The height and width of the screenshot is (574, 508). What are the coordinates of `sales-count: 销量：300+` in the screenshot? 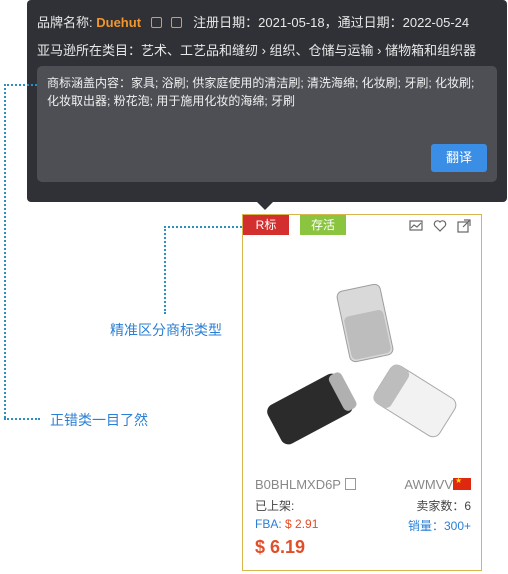 It's located at (439, 526).